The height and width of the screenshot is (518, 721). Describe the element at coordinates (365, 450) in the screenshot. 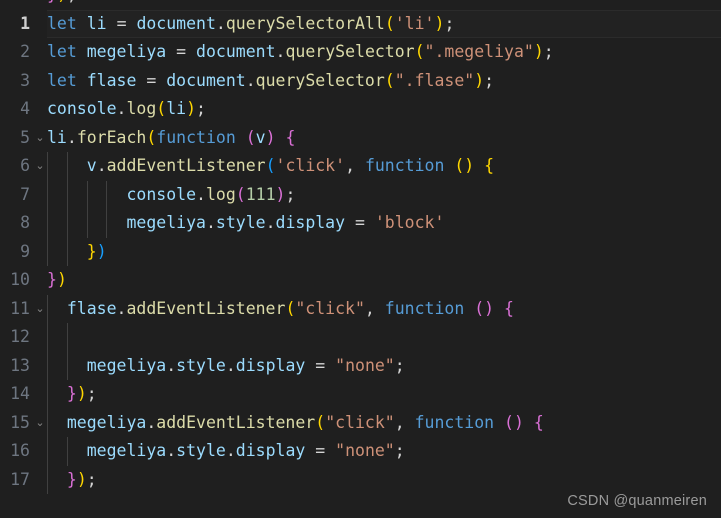

I see `token-str: "none"` at that location.